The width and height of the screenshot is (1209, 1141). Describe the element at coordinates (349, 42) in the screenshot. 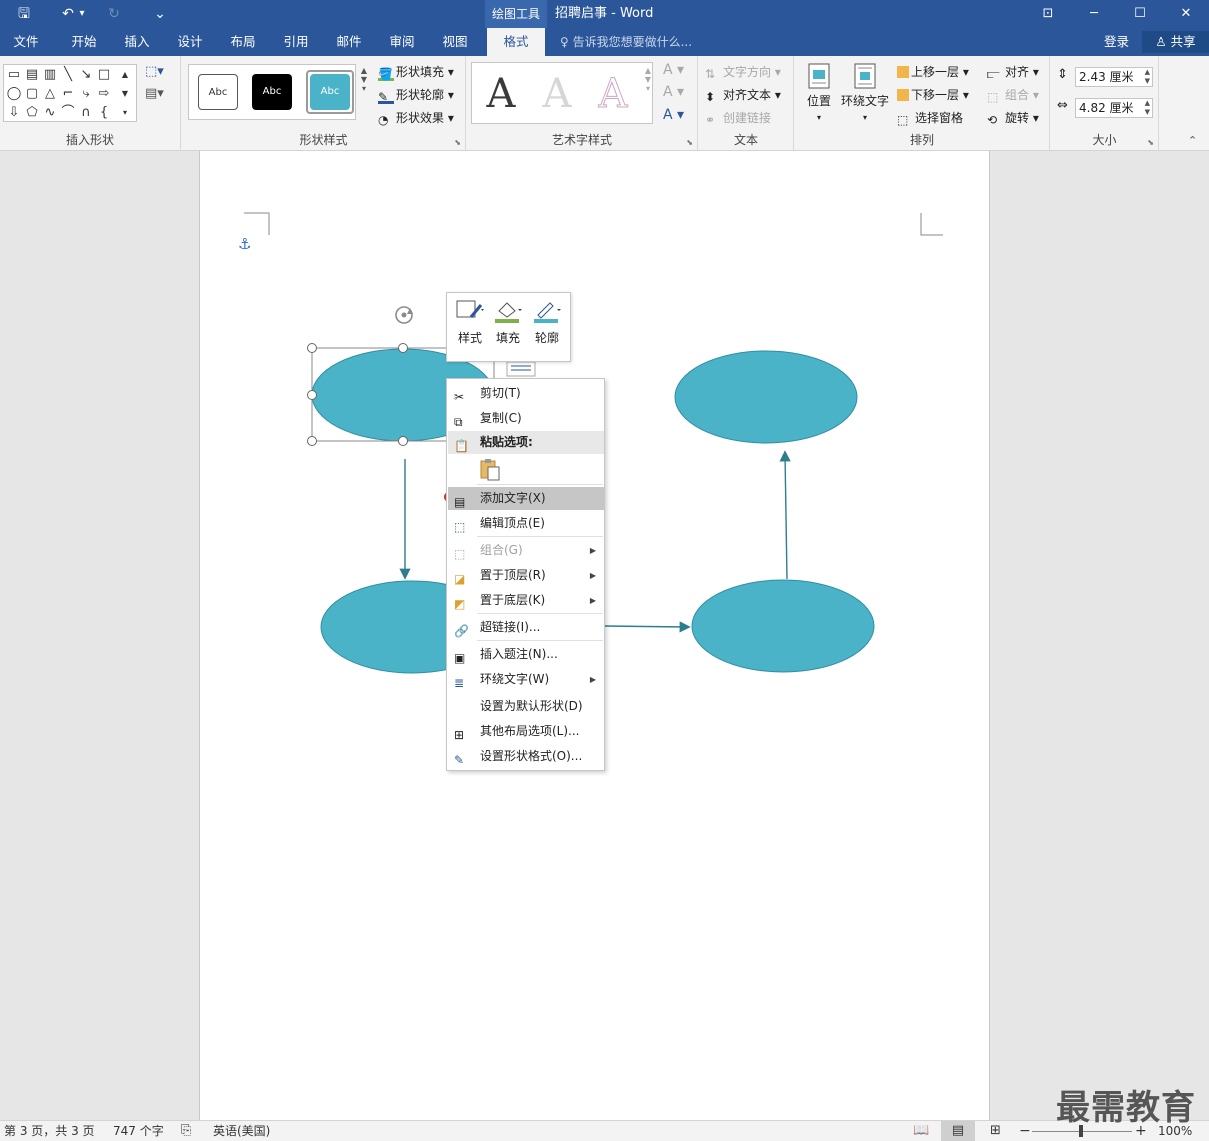

I see `tab-mailings: 邮件` at that location.